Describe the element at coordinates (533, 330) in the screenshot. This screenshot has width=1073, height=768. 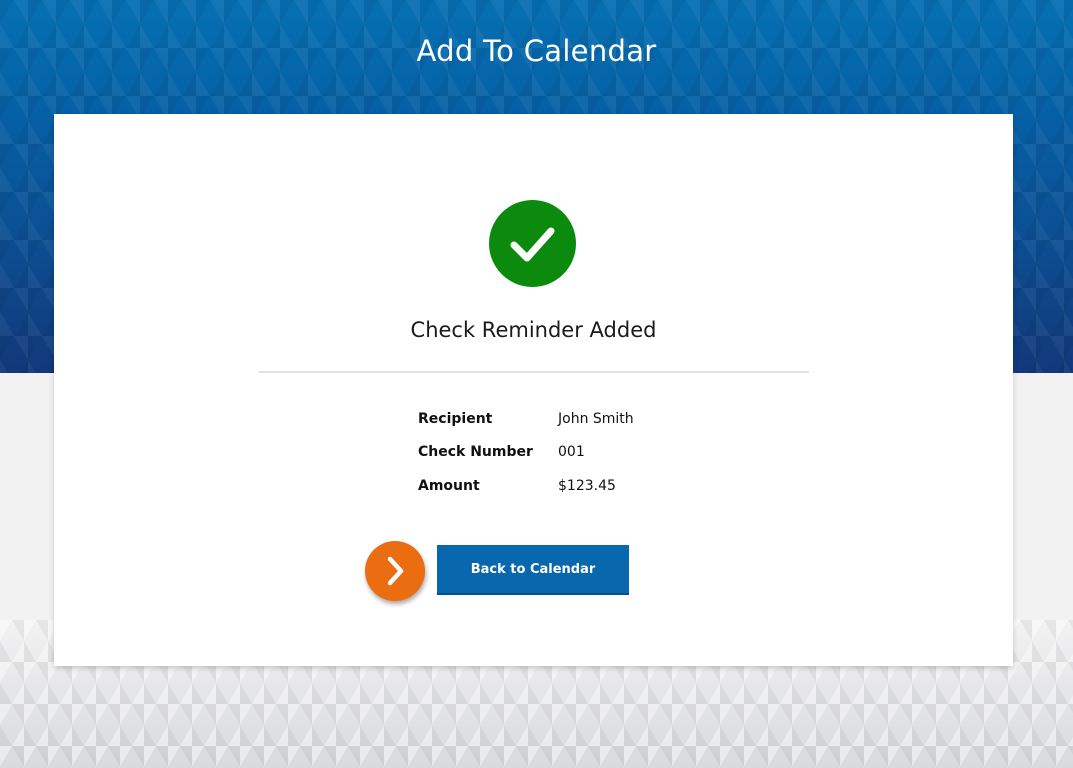
I see `status-title: Check Reminder Added` at that location.